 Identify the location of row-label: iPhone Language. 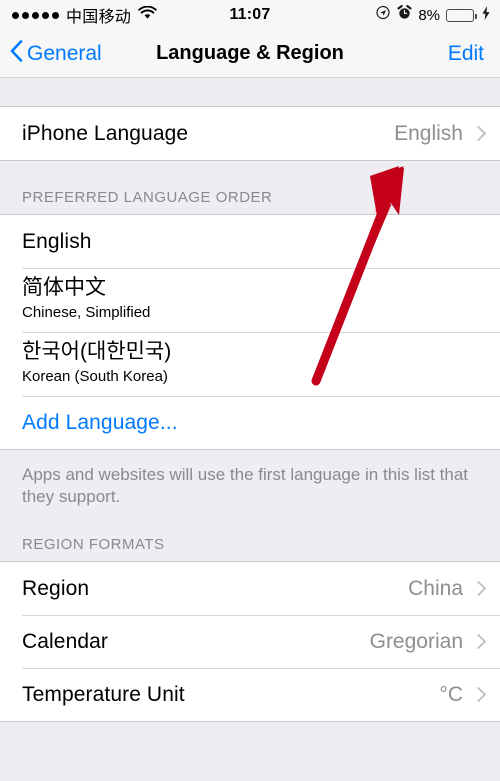
(105, 133).